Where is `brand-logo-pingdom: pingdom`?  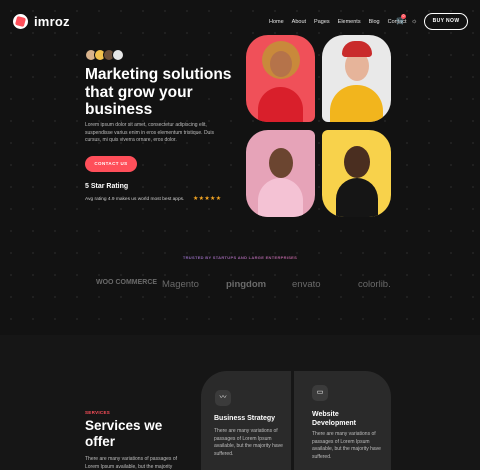
brand-logo-pingdom: pingdom is located at coordinates (246, 284).